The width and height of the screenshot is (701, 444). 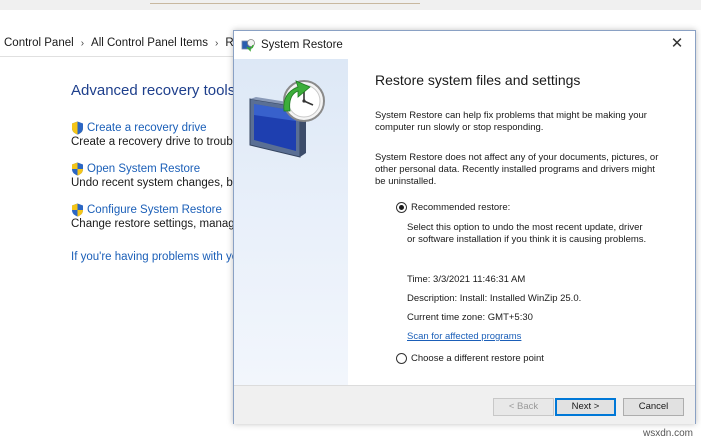 What do you see at coordinates (154, 210) in the screenshot?
I see `configure-system-restore-link: Configure System Restore` at bounding box center [154, 210].